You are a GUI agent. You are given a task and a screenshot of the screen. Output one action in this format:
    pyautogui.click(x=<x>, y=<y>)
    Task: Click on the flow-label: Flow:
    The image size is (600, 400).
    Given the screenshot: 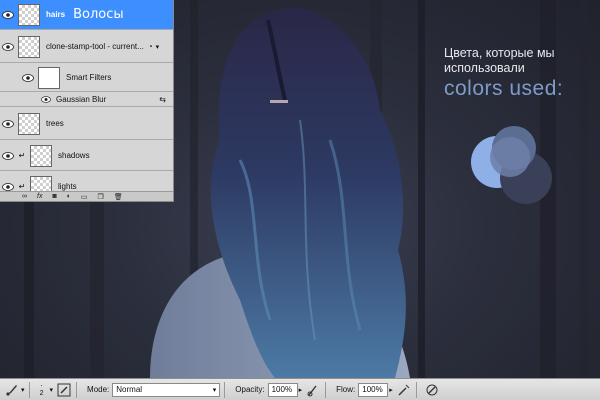 What is the action you would take?
    pyautogui.click(x=346, y=389)
    